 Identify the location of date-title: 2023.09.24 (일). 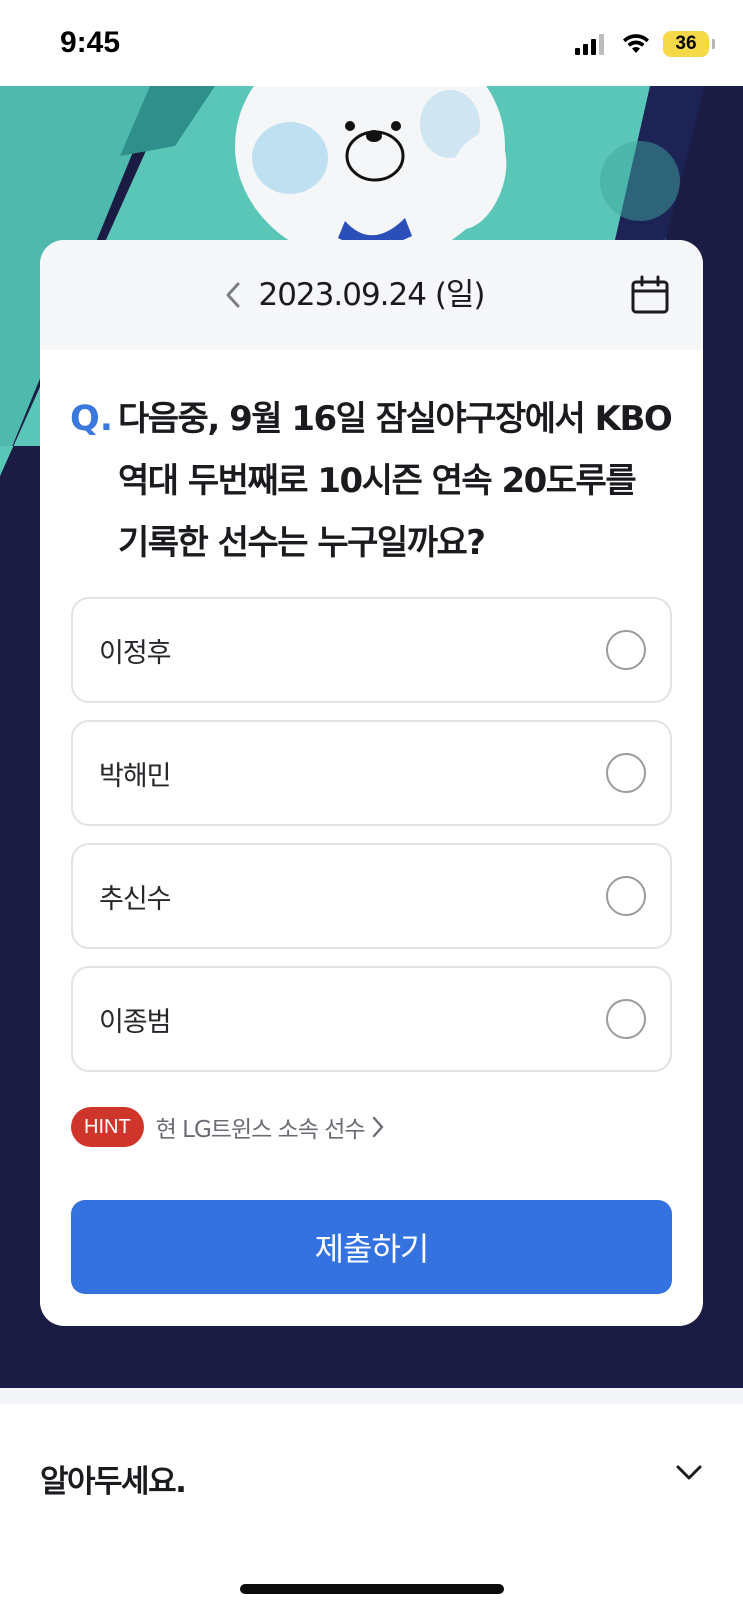
(371, 295).